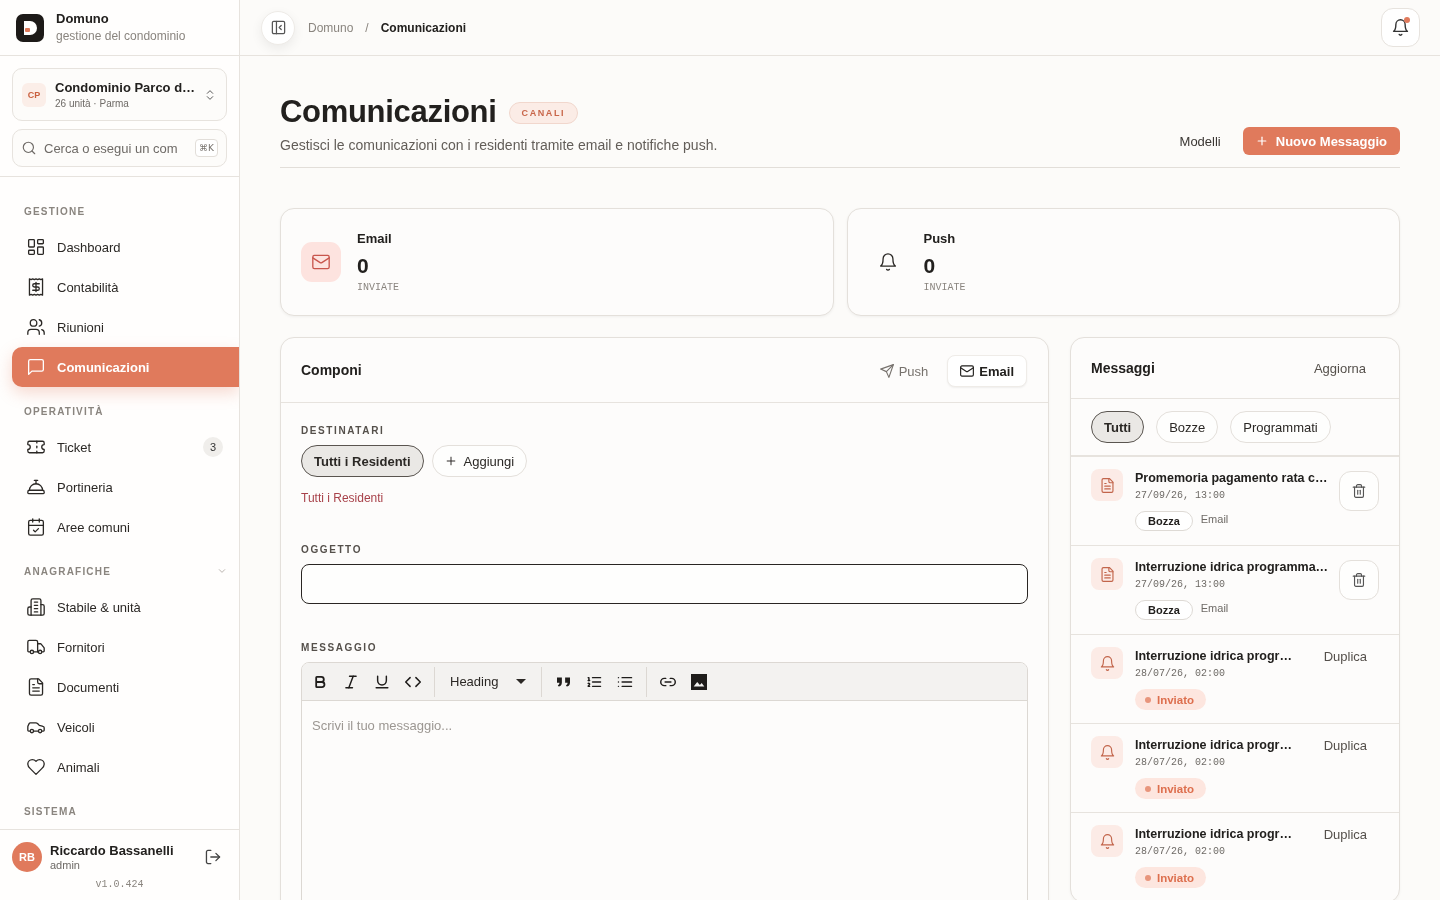 This screenshot has width=1440, height=900. What do you see at coordinates (987, 371) in the screenshot?
I see `channel-tab: Email` at bounding box center [987, 371].